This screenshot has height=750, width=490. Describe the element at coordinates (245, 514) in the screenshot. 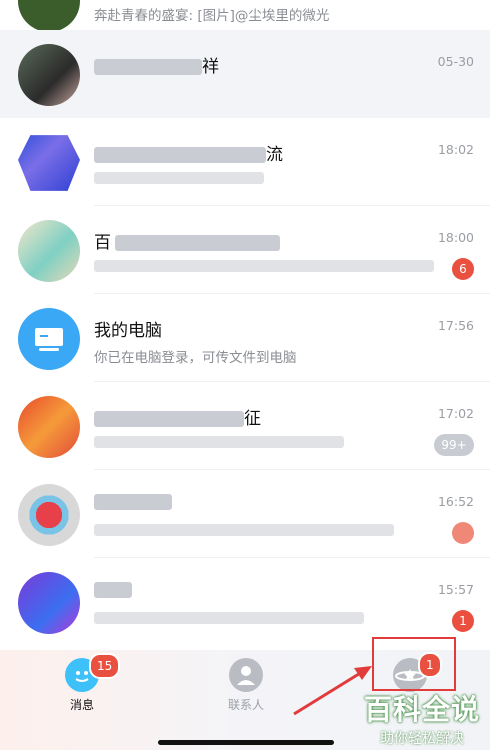

I see `conversation-row: 16:52` at that location.